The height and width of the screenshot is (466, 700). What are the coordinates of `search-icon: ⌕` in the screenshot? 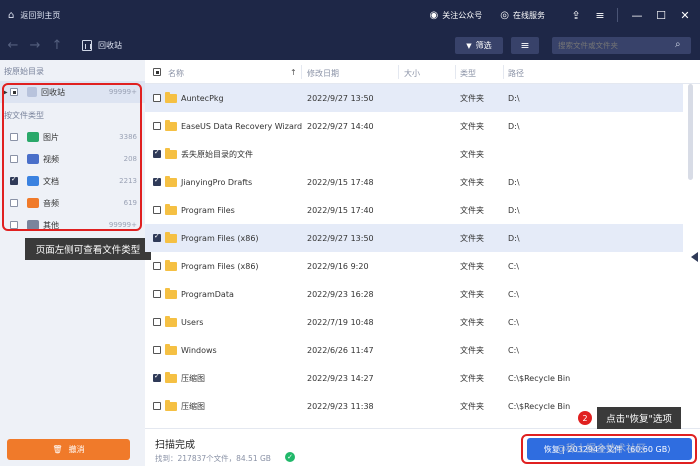 It's located at (678, 44).